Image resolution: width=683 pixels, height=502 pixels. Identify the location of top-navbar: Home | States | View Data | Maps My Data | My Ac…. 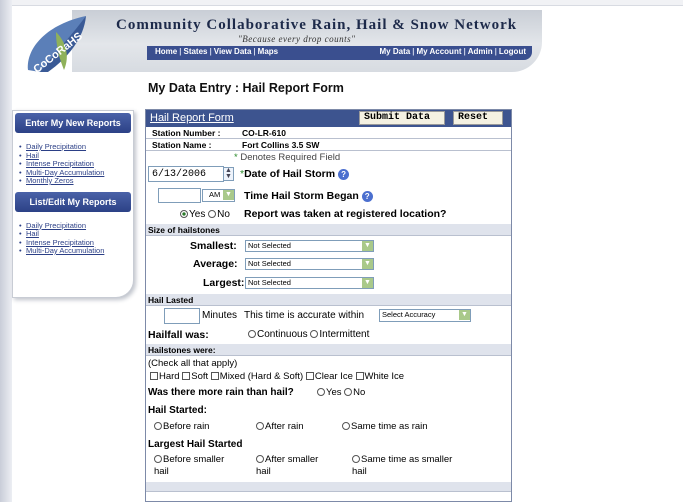
(339, 53).